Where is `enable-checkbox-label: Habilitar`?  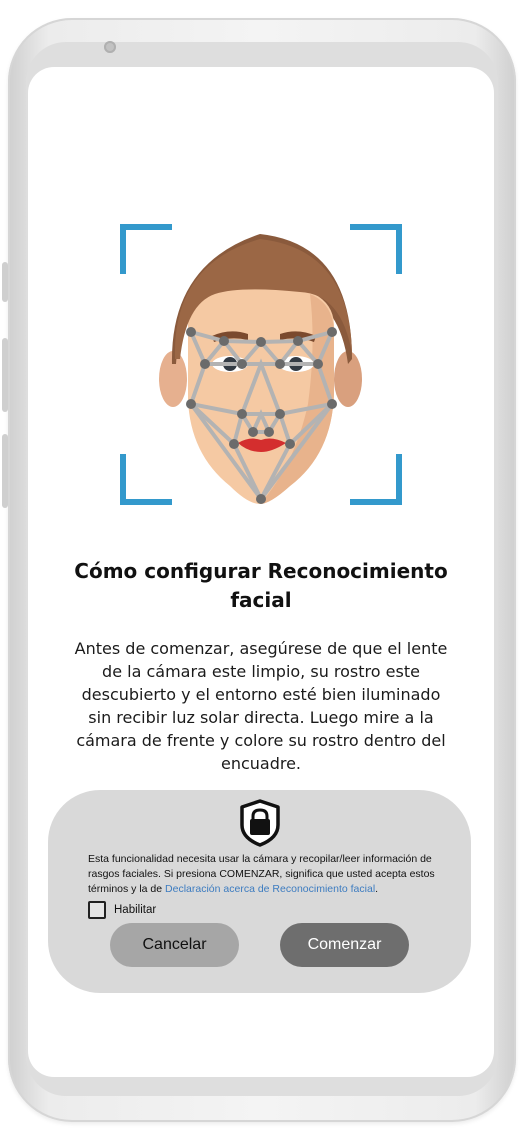 enable-checkbox-label: Habilitar is located at coordinates (135, 910).